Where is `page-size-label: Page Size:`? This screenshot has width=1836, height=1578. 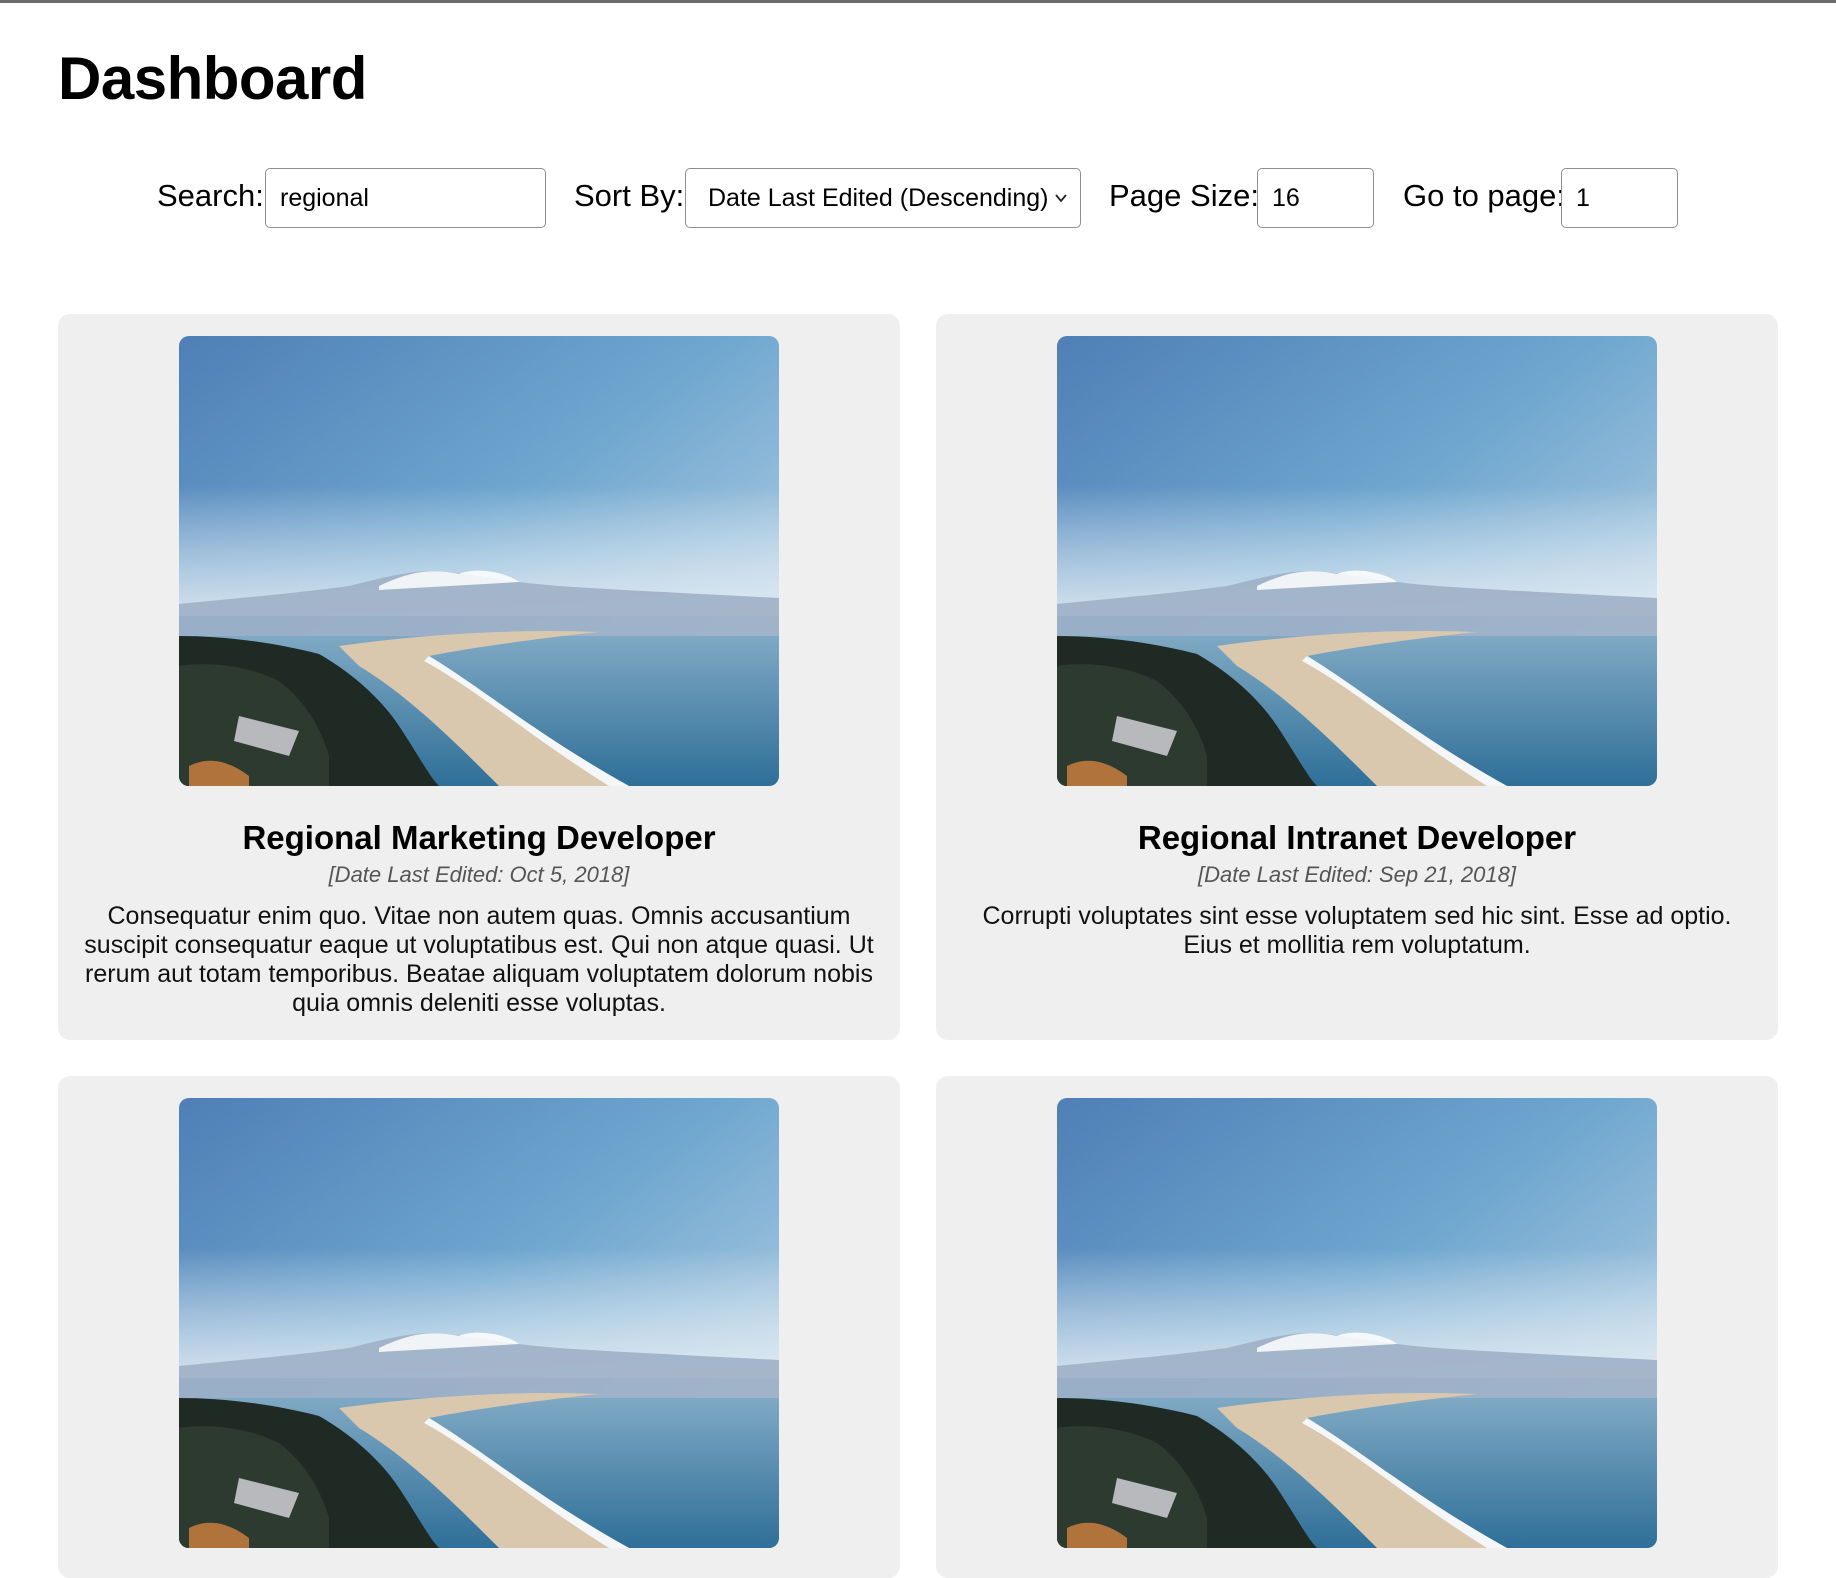 page-size-label: Page Size: is located at coordinates (1184, 195).